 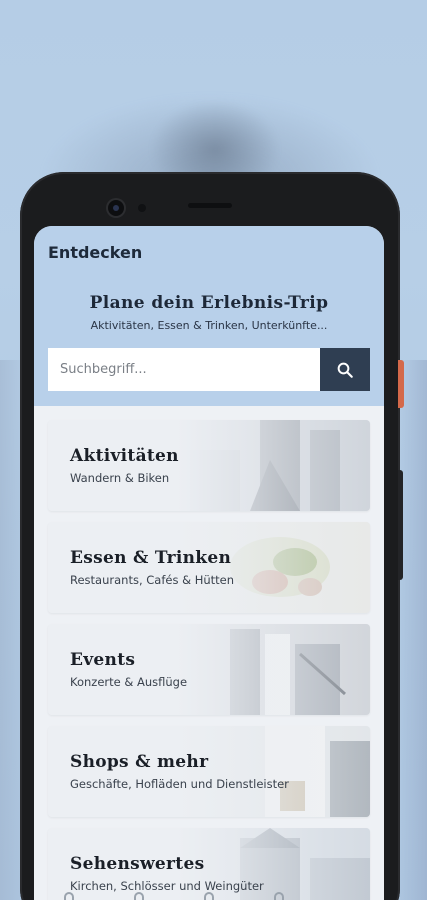 What do you see at coordinates (137, 864) in the screenshot?
I see `category-title: Sehenswertes` at bounding box center [137, 864].